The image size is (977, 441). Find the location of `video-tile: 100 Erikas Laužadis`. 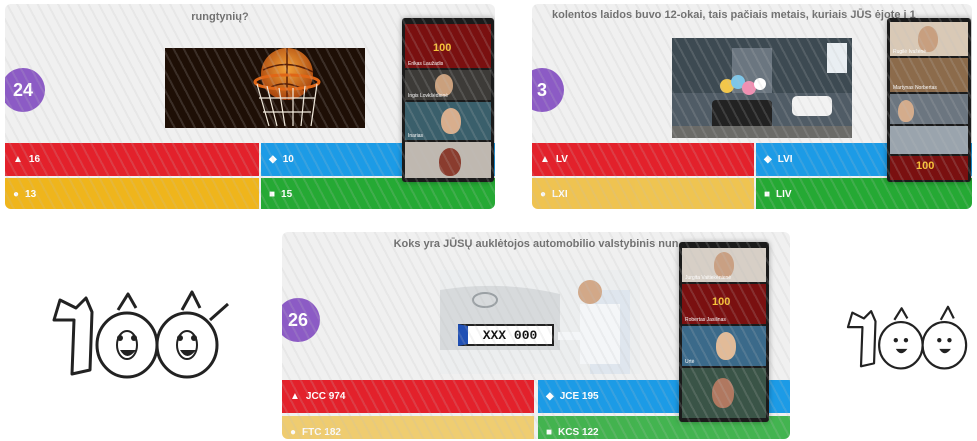

video-tile: 100 Erikas Laužadis is located at coordinates (448, 46).